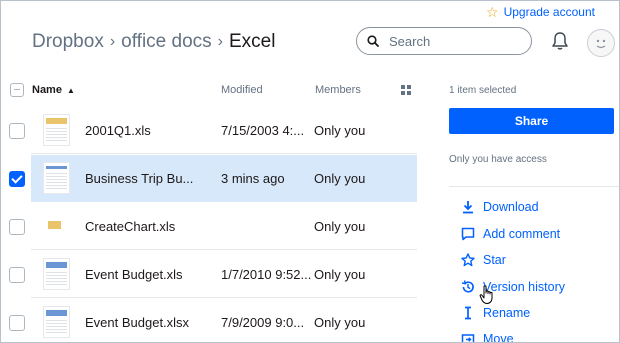 This screenshot has height=343, width=620. I want to click on table-header: Name ▲ Modified Members, so click(209, 91).